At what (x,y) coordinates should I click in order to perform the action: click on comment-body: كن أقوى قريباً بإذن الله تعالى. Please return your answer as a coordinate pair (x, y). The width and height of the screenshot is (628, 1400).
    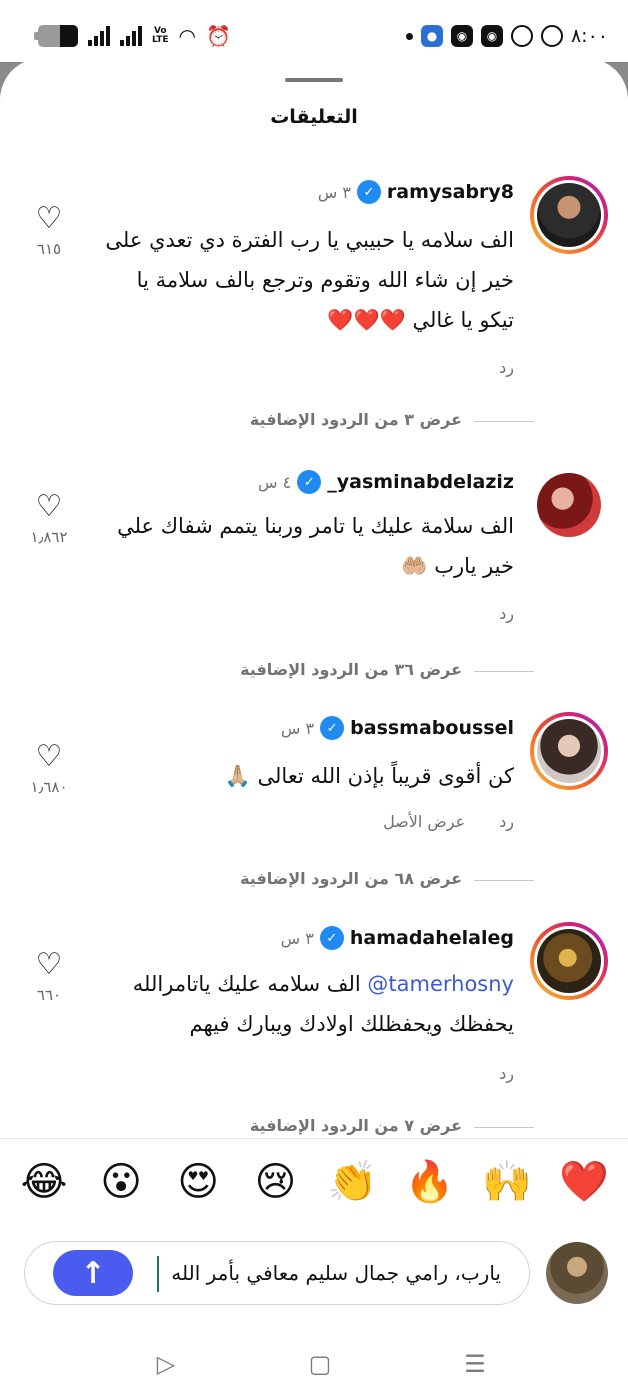
    Looking at the image, I should click on (385, 776).